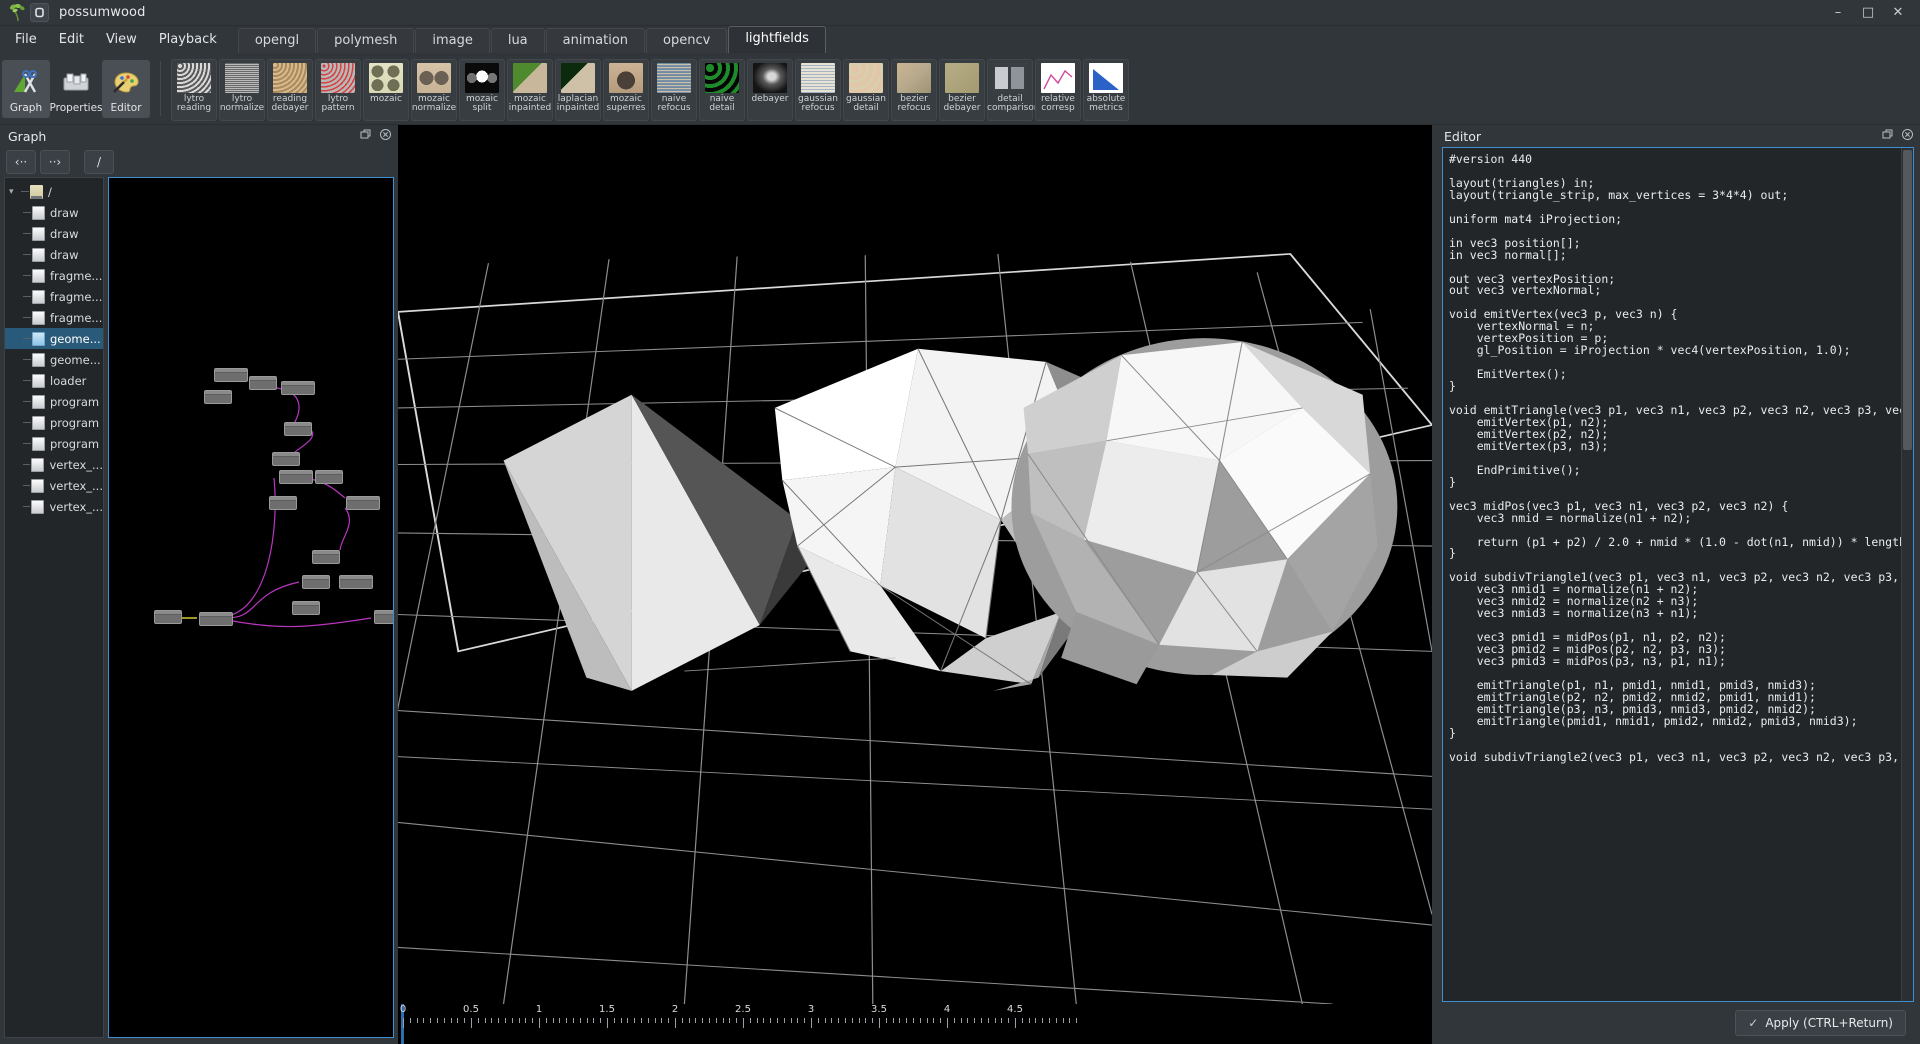 The image size is (1920, 1044). What do you see at coordinates (99, 162) in the screenshot?
I see `breadcrumb-root-button: /` at bounding box center [99, 162].